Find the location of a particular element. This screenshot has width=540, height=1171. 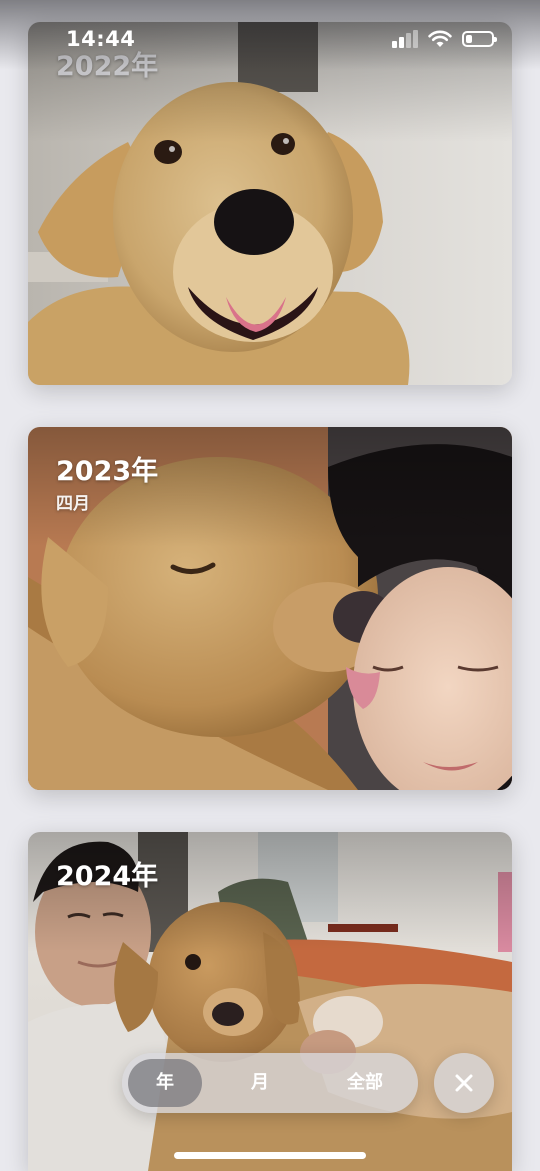

segment-all: 全部 is located at coordinates (365, 1083).